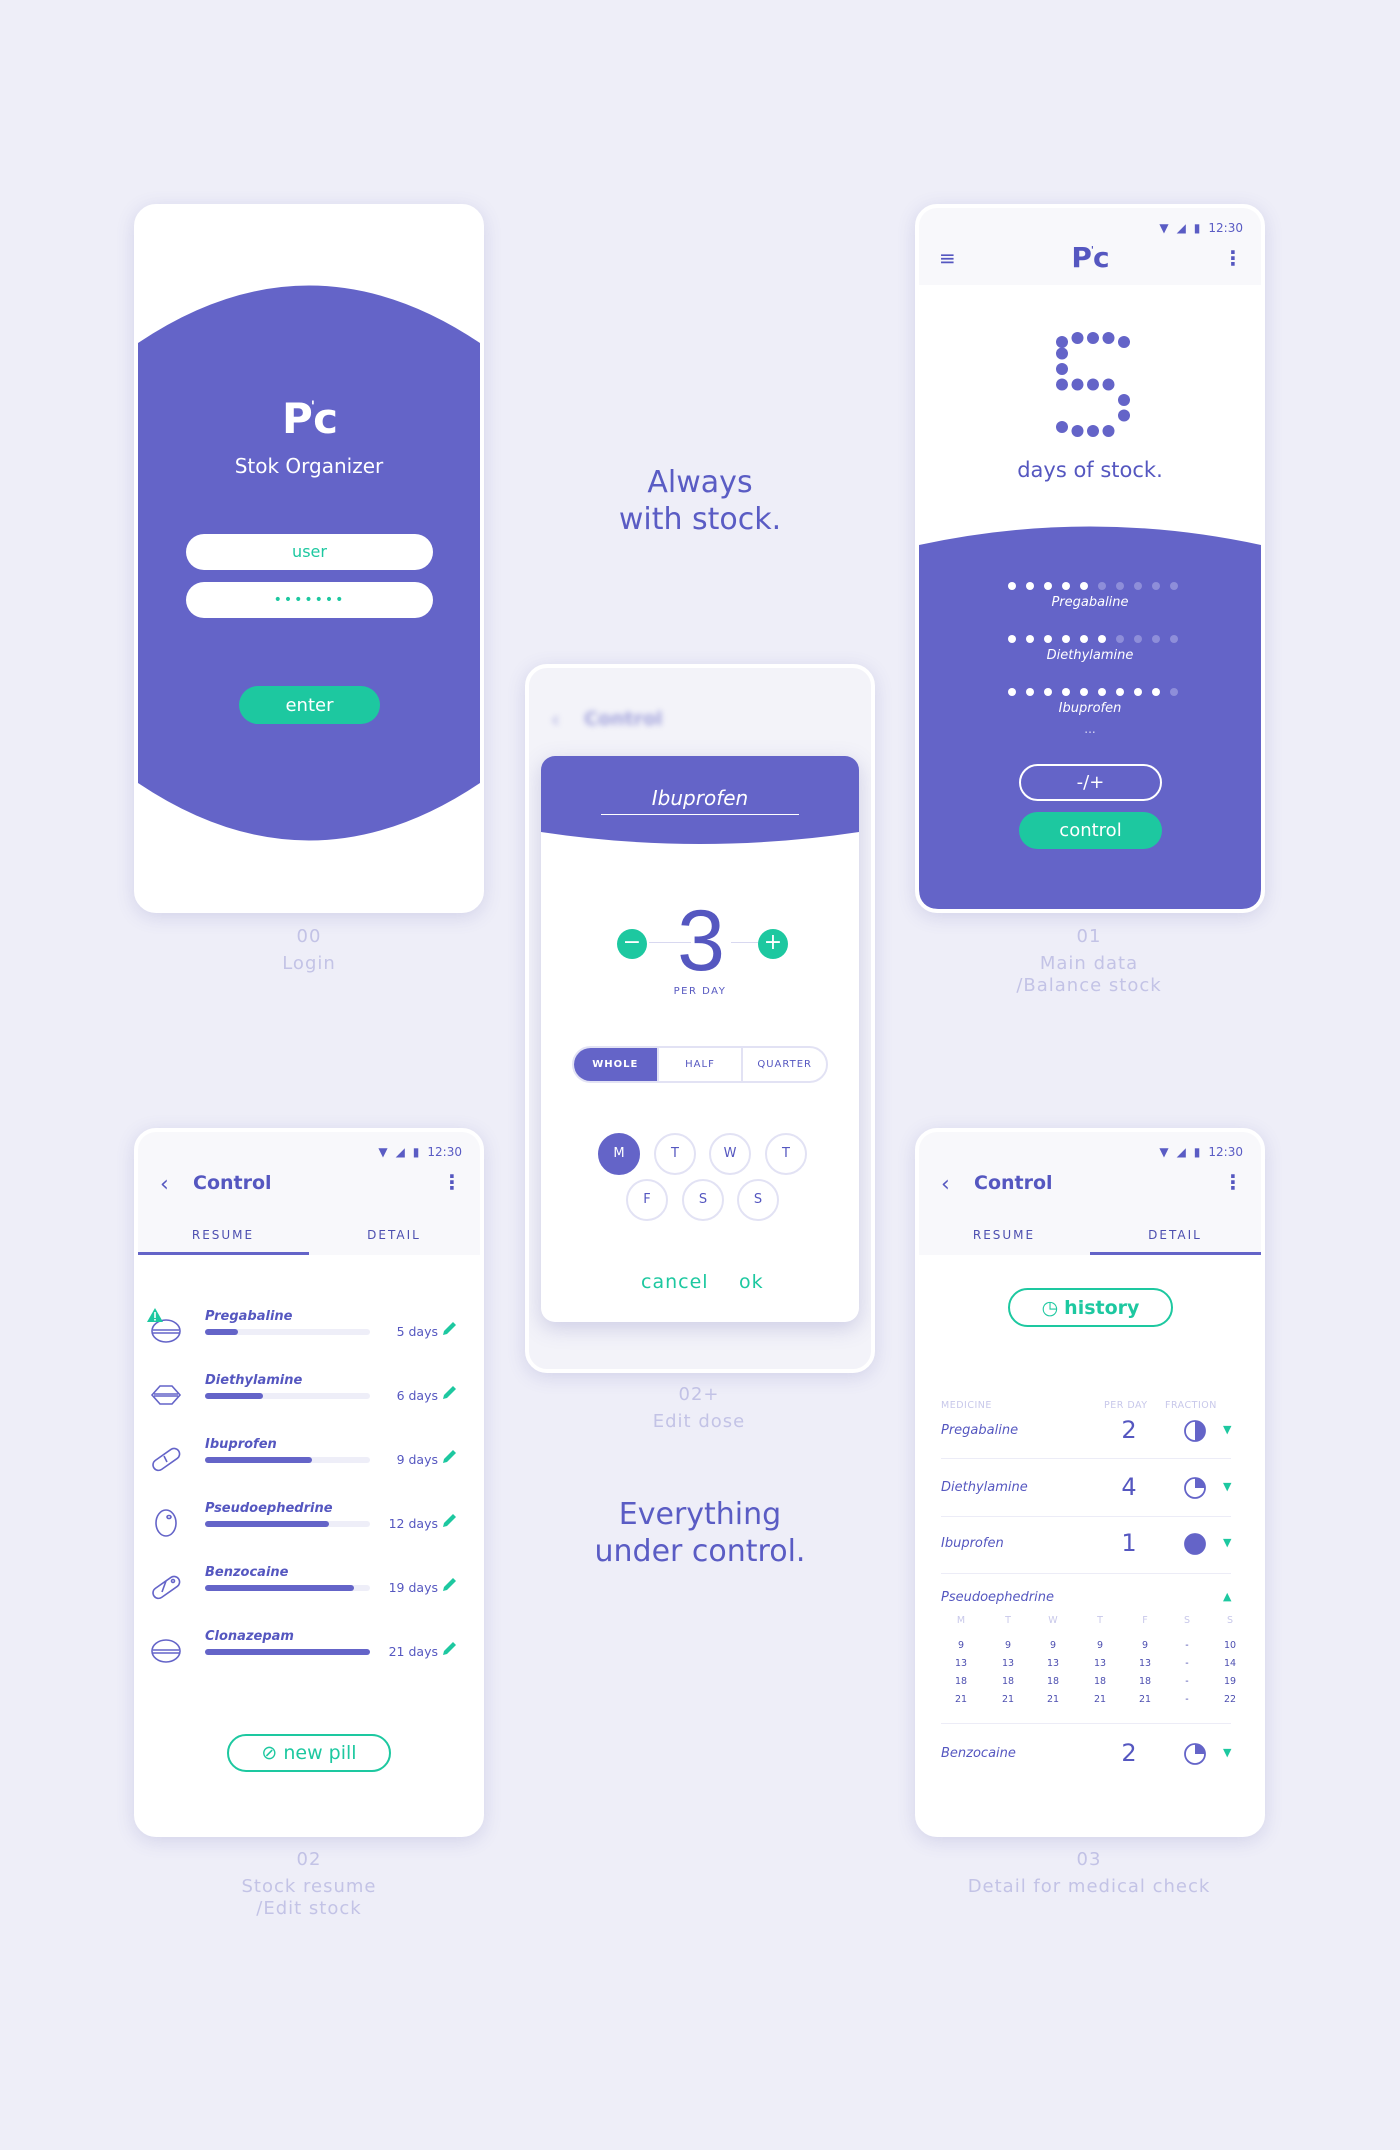 This screenshot has height=2150, width=1400. What do you see at coordinates (166, 1523) in the screenshot?
I see `oval-pill-icon` at bounding box center [166, 1523].